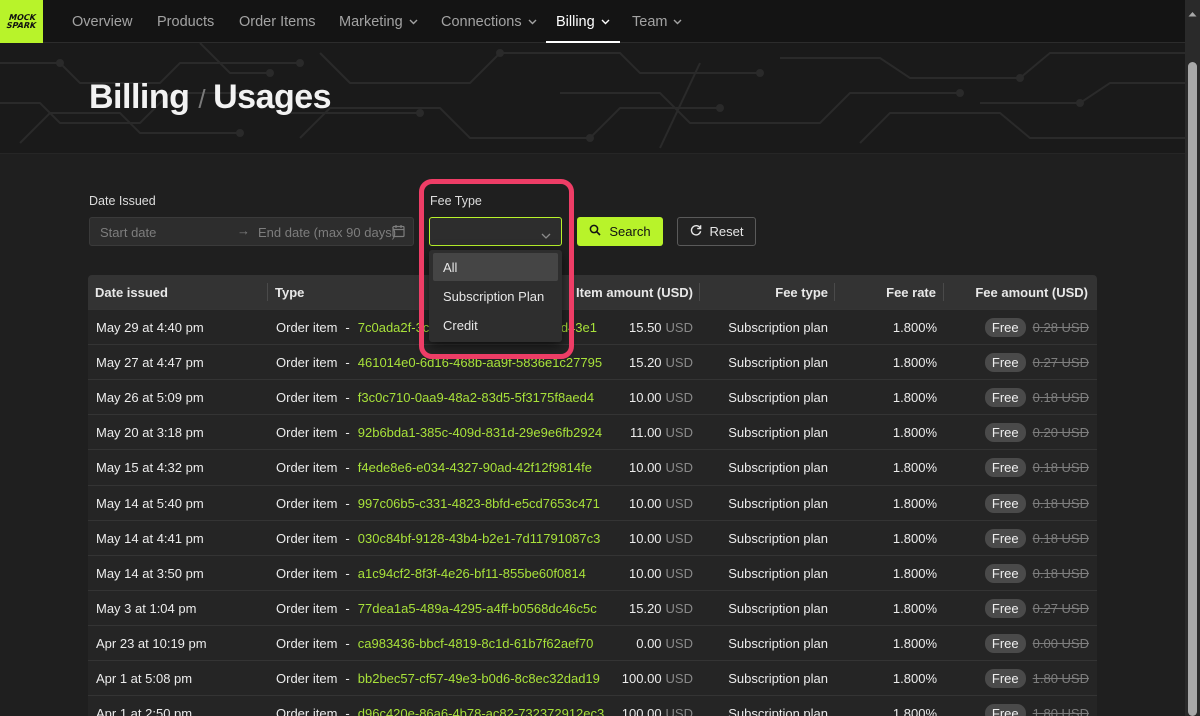 The image size is (1200, 716). I want to click on page-scrollbar, so click(1192, 358).